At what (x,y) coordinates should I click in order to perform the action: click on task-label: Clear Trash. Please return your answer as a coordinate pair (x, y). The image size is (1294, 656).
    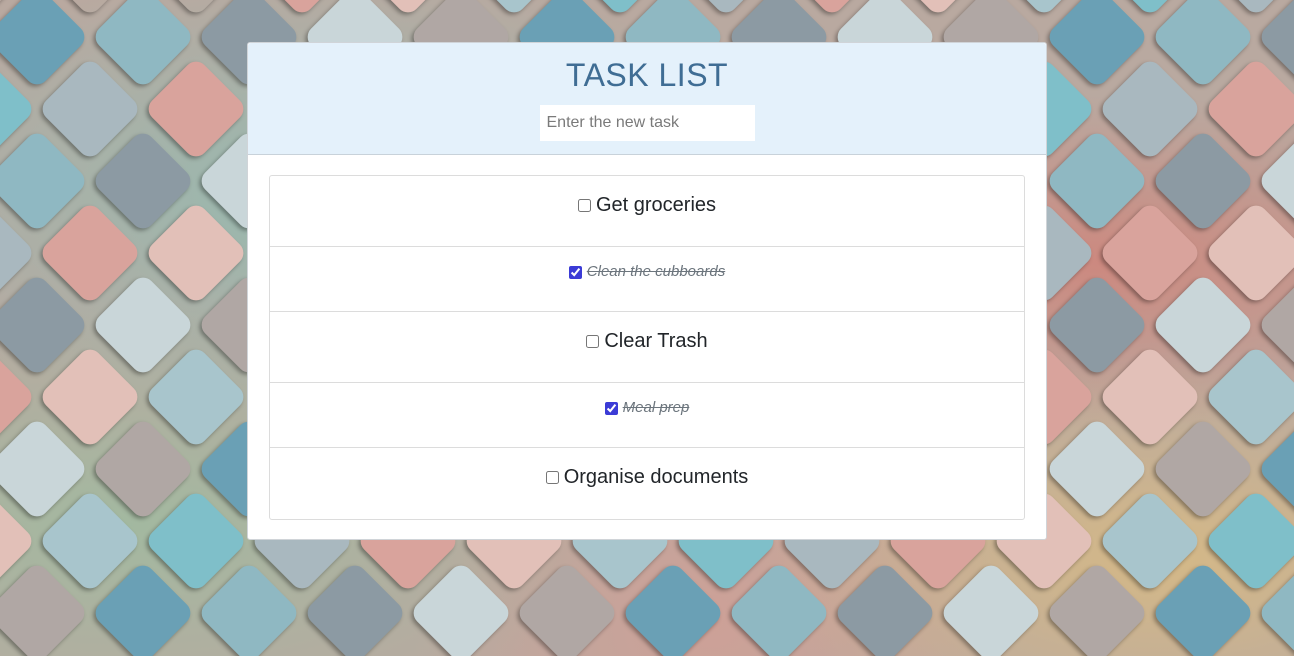
    Looking at the image, I should click on (656, 341).